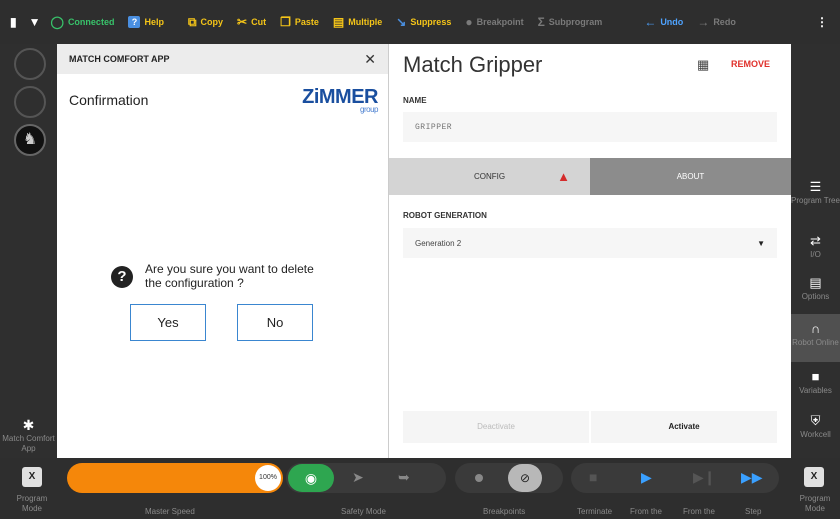  What do you see at coordinates (205, 22) in the screenshot?
I see `copy-button: ⧉ Copy` at bounding box center [205, 22].